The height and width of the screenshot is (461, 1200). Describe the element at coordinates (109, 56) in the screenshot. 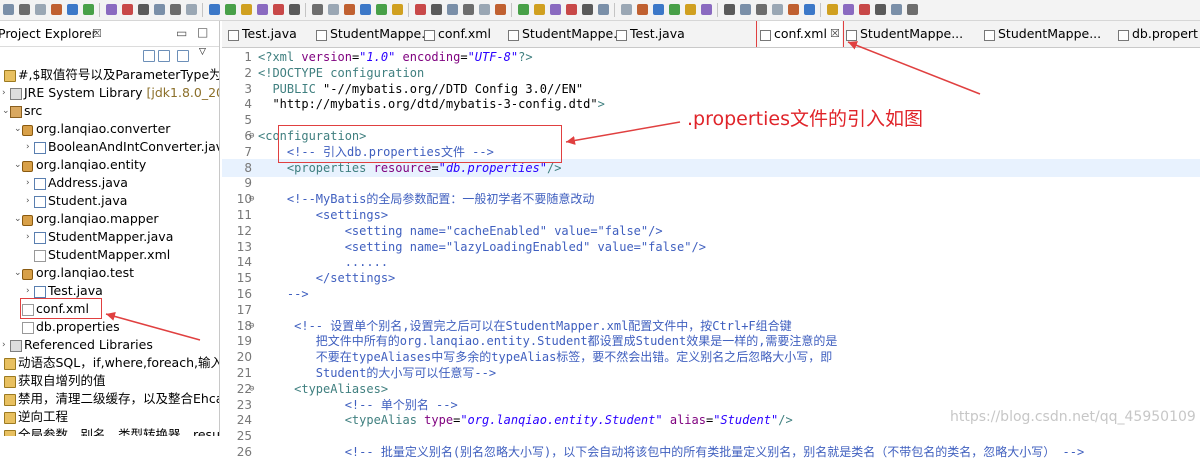

I see `project-explorer-toolbar: ▽` at that location.